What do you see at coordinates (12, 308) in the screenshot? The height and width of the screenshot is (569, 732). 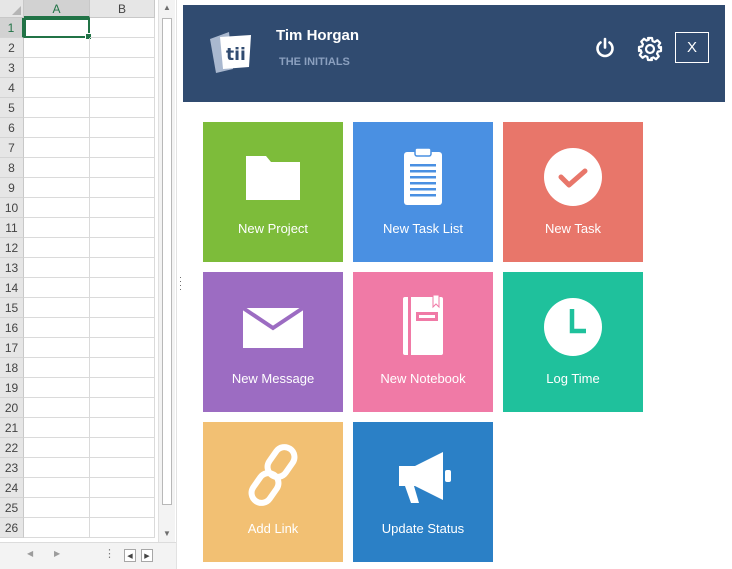 I see `row-header: 15` at bounding box center [12, 308].